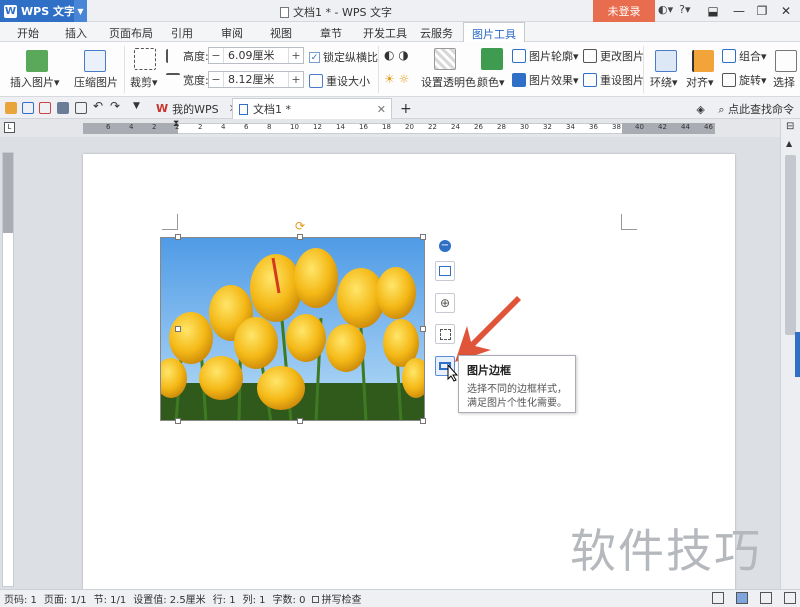  What do you see at coordinates (590, 80) in the screenshot?
I see `reset-picture-icon` at bounding box center [590, 80].